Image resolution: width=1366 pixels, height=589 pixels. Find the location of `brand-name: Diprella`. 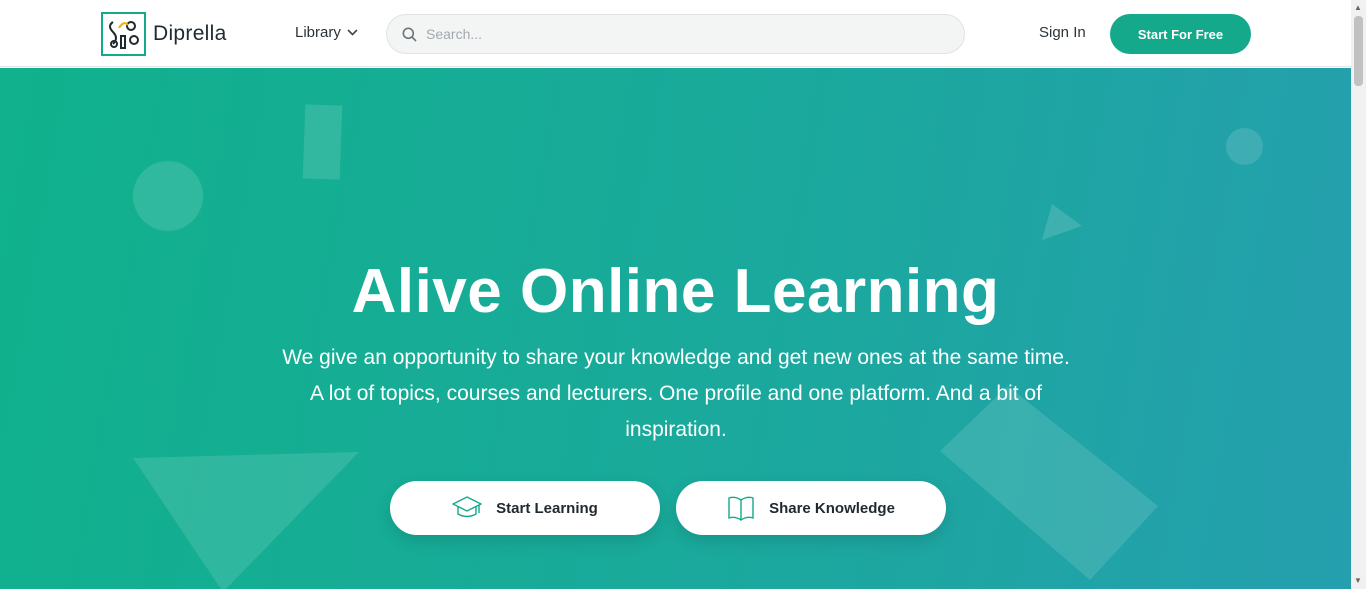

brand-name: Diprella is located at coordinates (190, 33).